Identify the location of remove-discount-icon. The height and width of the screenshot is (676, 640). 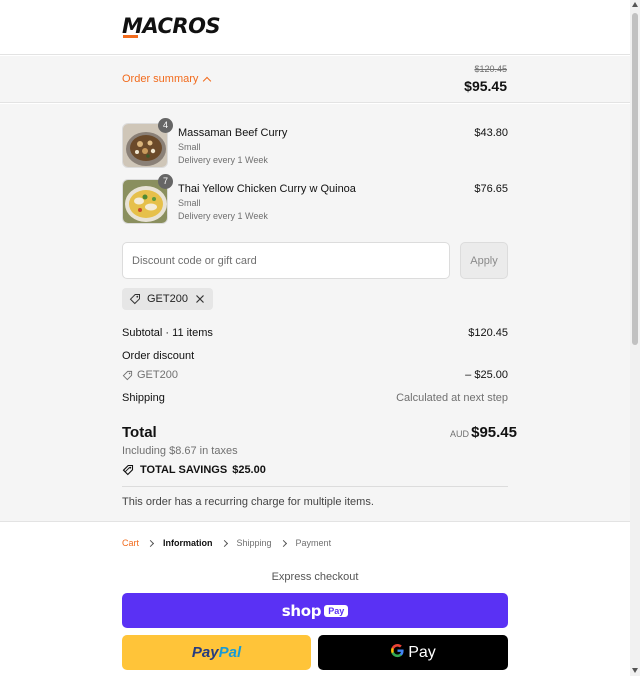
(200, 299).